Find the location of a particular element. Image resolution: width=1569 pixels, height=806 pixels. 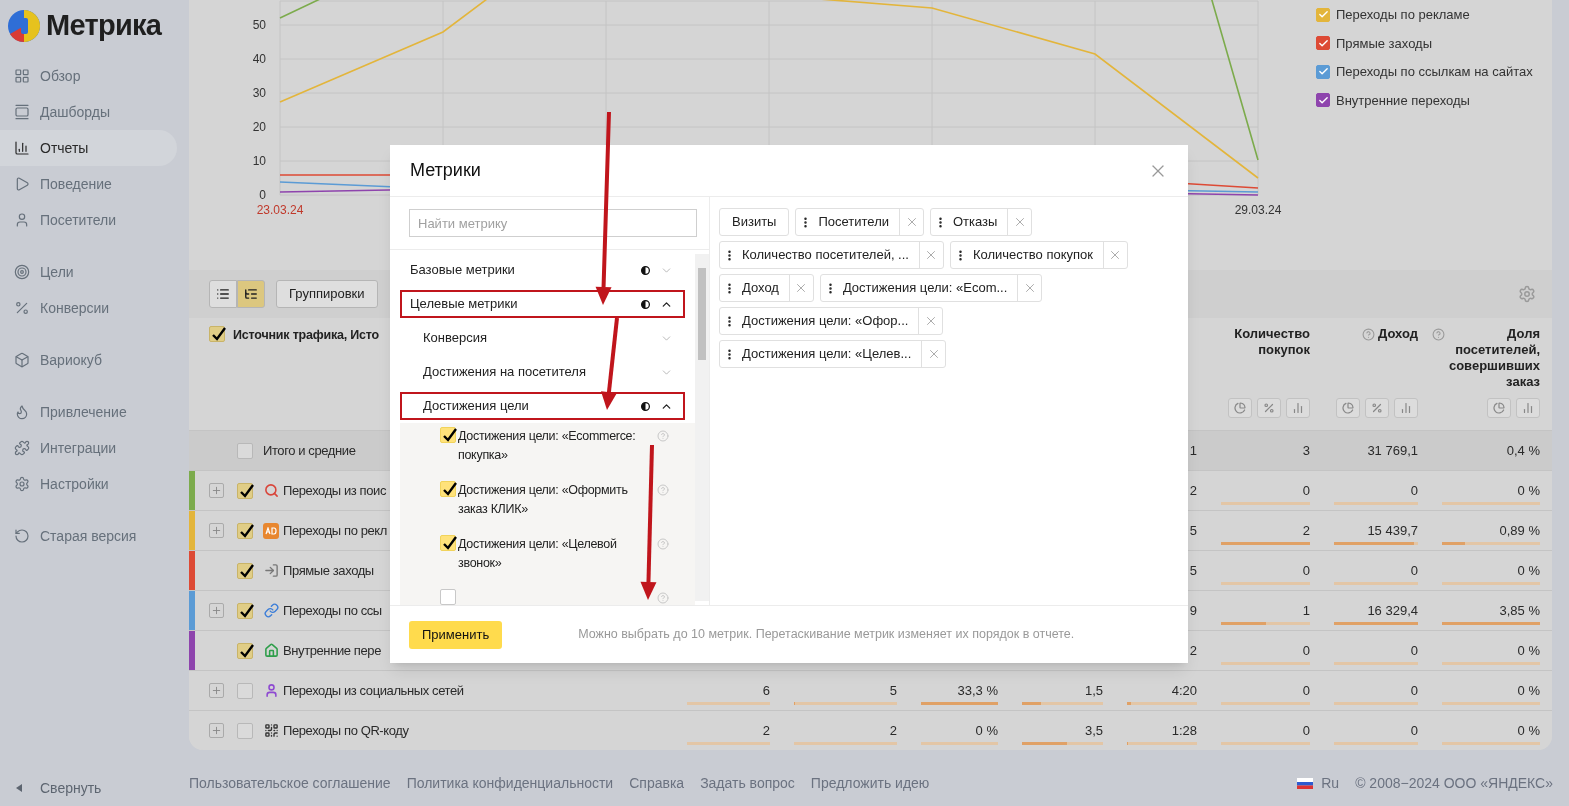

category-item: Целевые метрики is located at coordinates (542, 304).